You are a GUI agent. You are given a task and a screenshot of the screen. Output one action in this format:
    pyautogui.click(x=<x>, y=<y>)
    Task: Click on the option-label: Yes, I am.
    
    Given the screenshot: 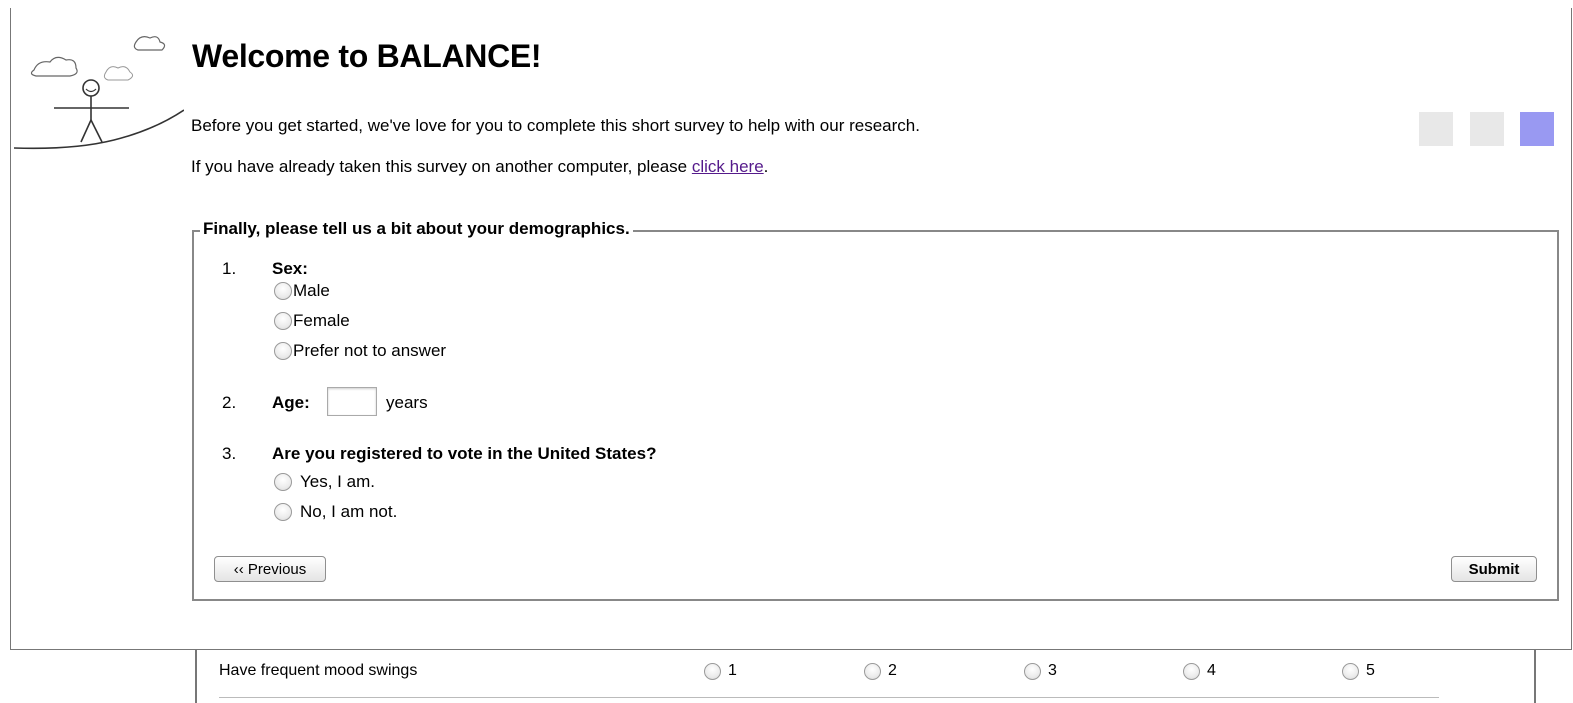 What is the action you would take?
    pyautogui.click(x=337, y=481)
    